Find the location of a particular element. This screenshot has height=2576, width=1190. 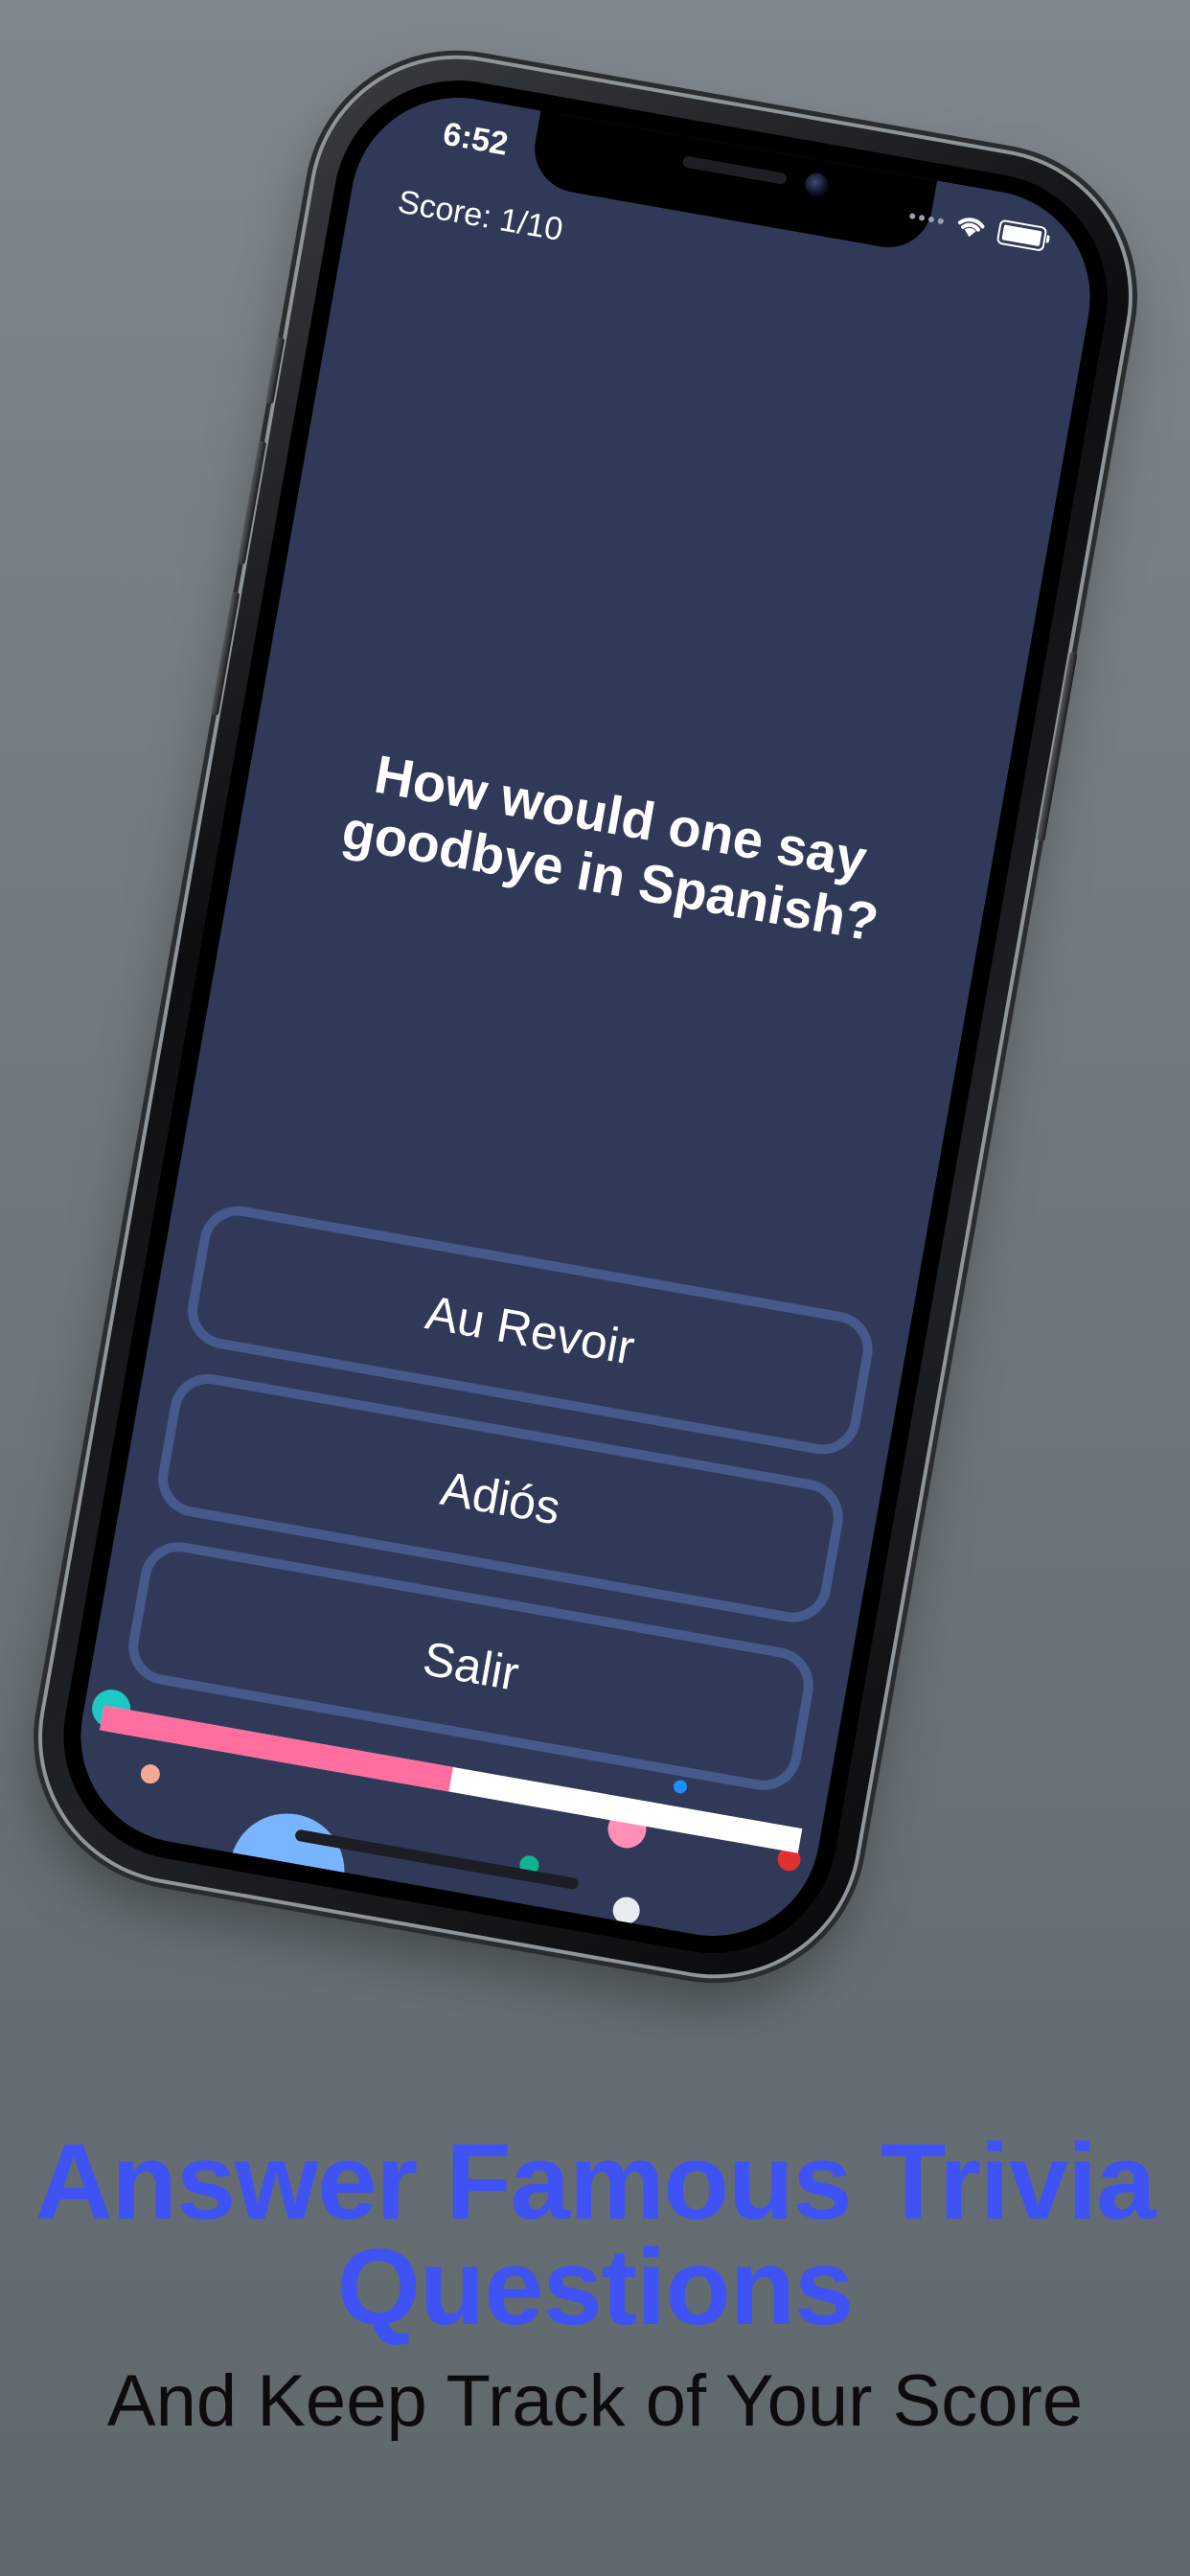

status-icons is located at coordinates (978, 228).